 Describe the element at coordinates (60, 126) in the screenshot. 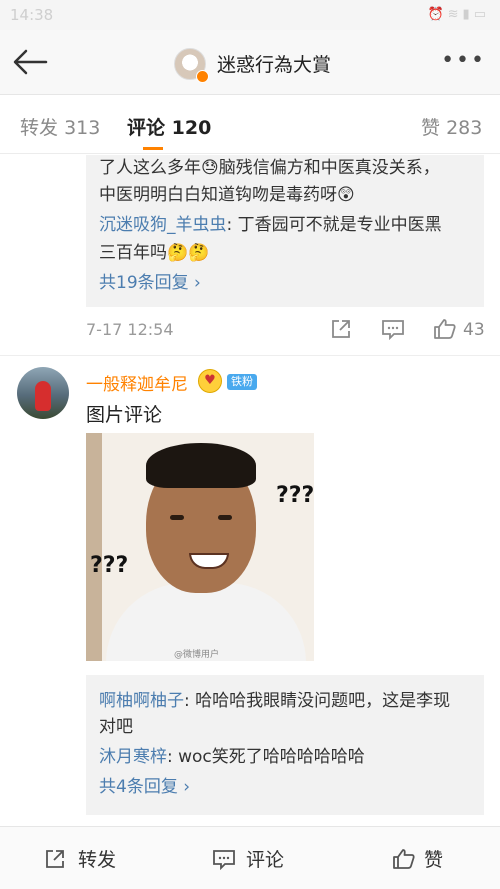

I see `tab-repost: 转发 313` at that location.